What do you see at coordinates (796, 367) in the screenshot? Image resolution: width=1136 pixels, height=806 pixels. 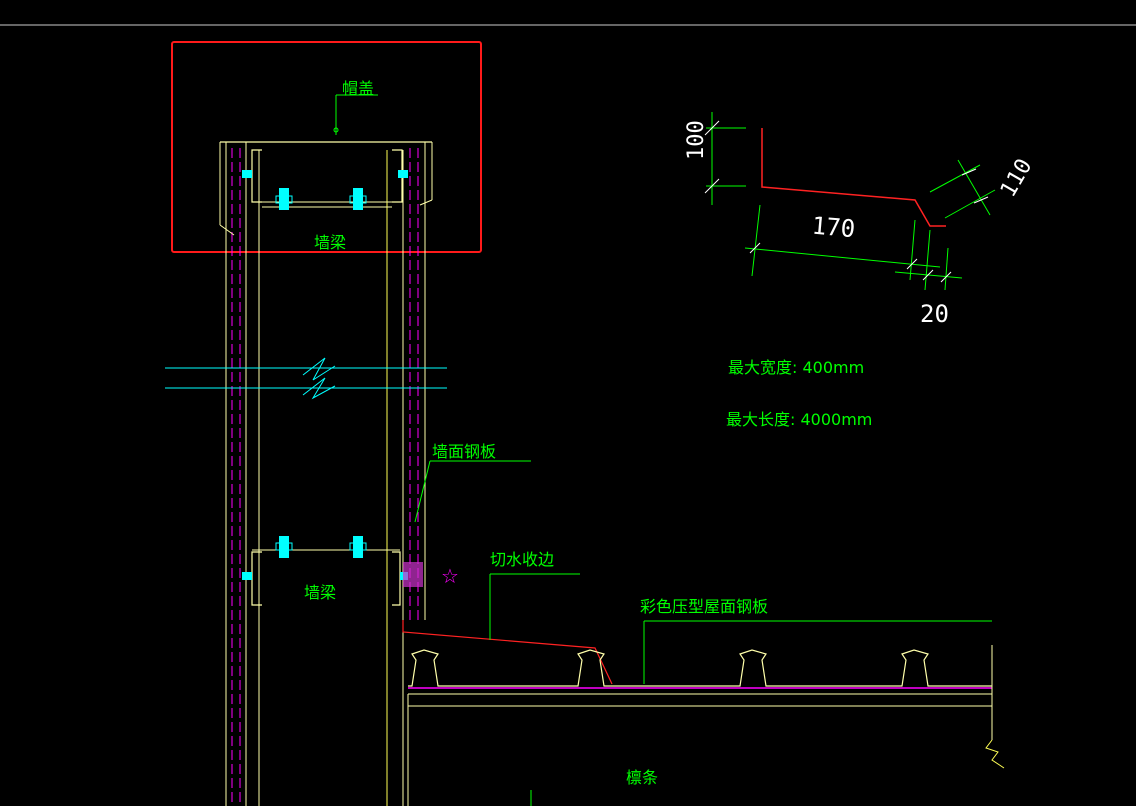 I see `max-width-label: 最大宽度: 400mm` at bounding box center [796, 367].